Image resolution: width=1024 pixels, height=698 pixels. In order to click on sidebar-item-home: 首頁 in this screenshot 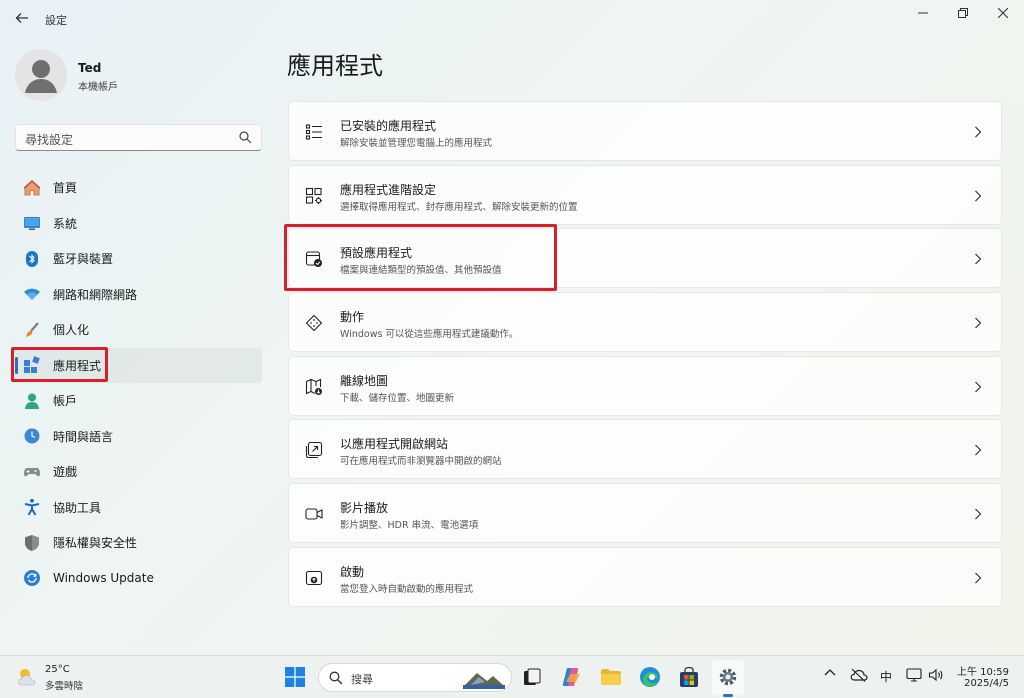, I will do `click(137, 188)`.